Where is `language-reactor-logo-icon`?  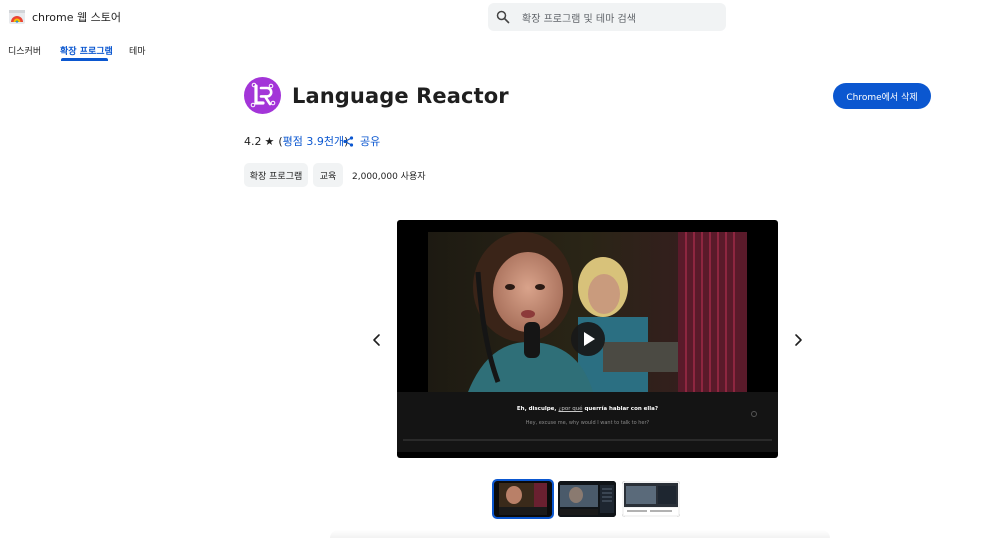
language-reactor-logo-icon is located at coordinates (262, 95).